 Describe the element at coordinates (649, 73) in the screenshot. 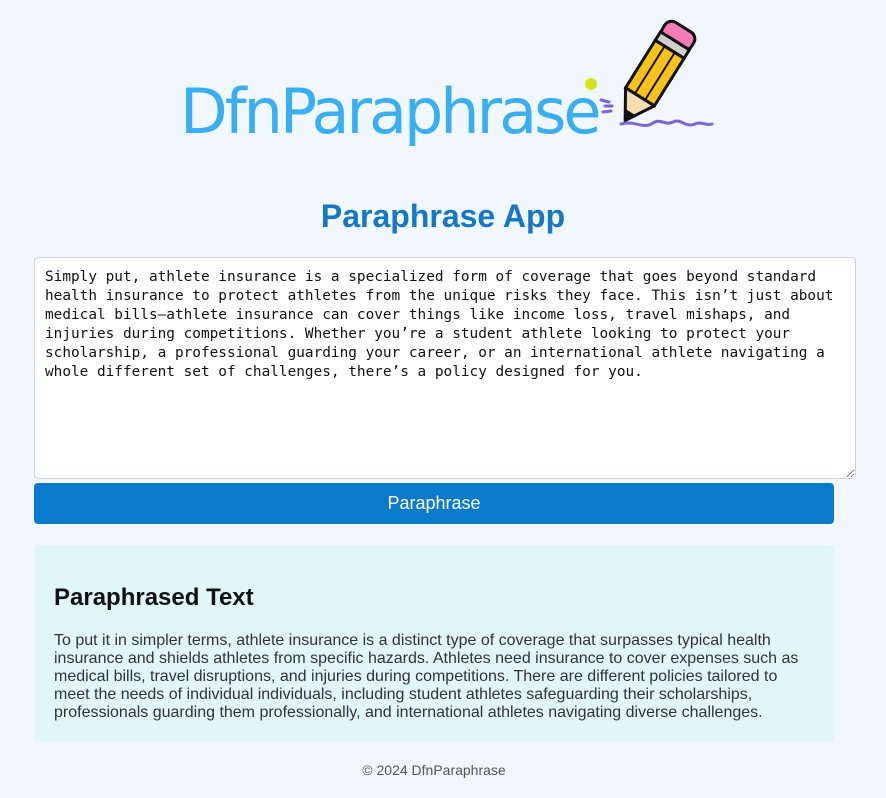

I see `pencil-icon` at that location.